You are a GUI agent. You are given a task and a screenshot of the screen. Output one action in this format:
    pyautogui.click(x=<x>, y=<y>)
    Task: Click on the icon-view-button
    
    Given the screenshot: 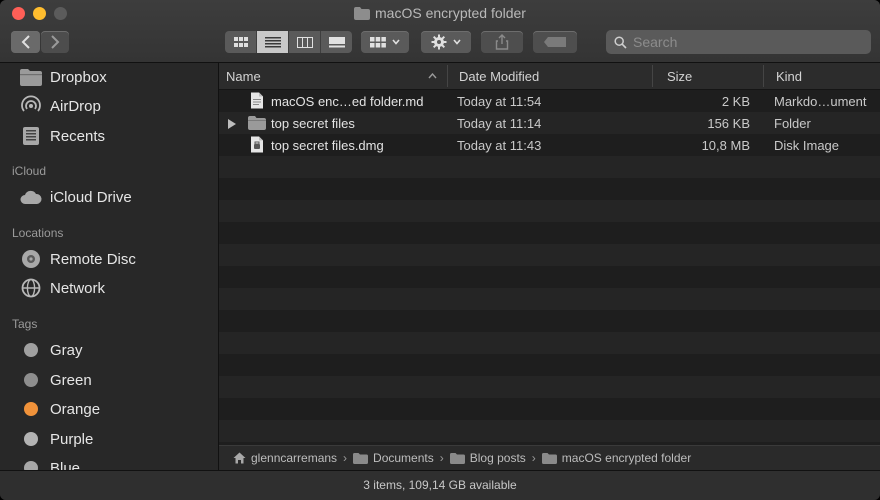 What is the action you would take?
    pyautogui.click(x=241, y=42)
    